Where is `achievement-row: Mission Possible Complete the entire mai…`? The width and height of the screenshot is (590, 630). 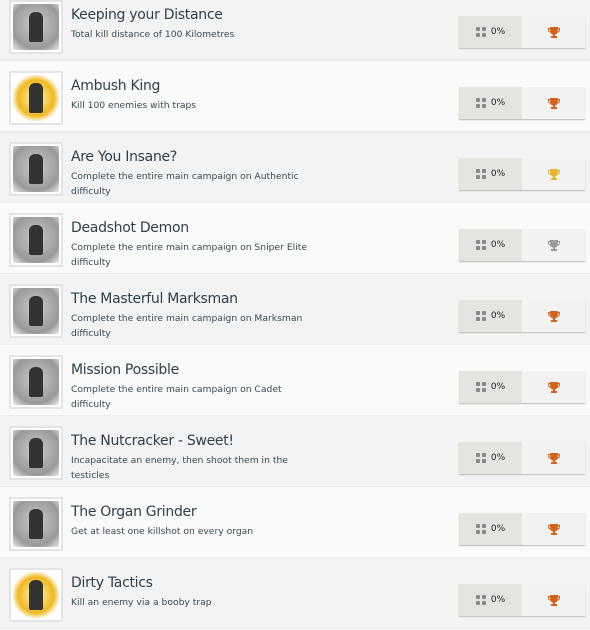
achievement-row: Mission Possible Complete the entire mai… is located at coordinates (295, 380).